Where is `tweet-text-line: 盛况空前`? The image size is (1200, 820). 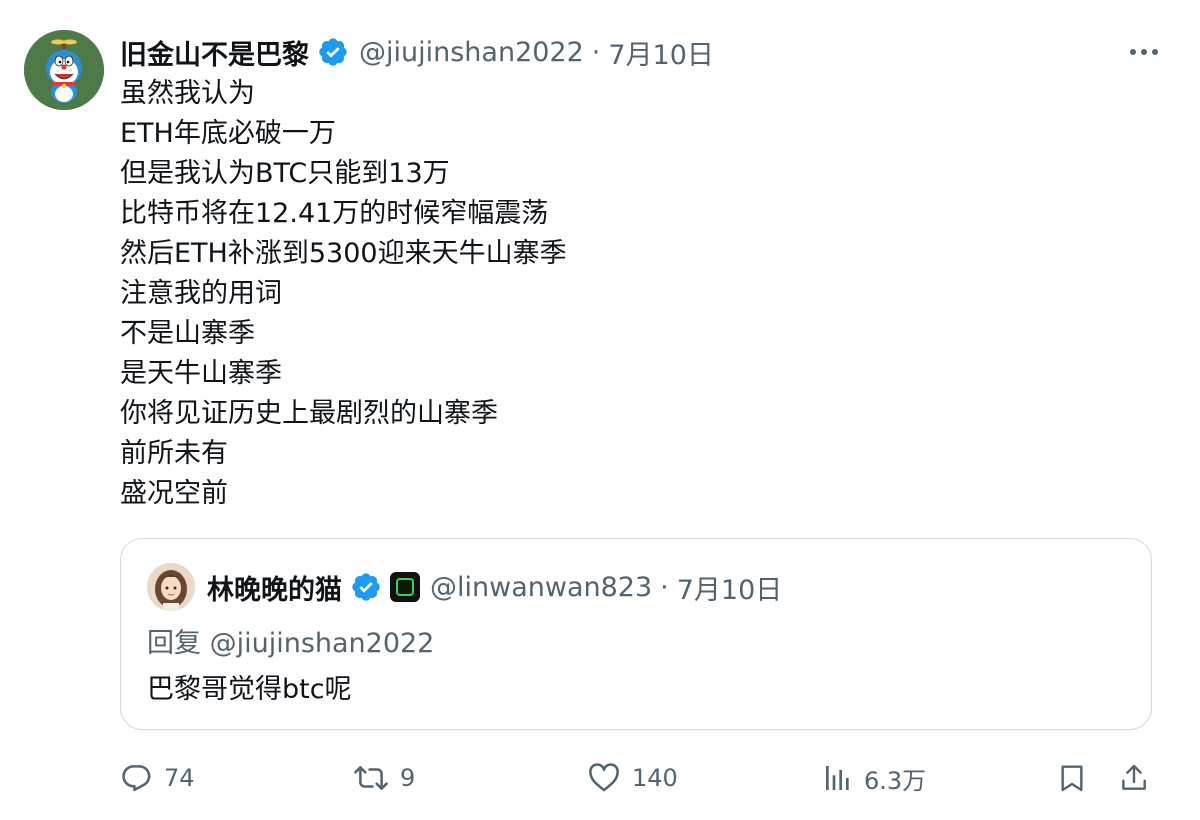
tweet-text-line: 盛况空前 is located at coordinates (174, 493).